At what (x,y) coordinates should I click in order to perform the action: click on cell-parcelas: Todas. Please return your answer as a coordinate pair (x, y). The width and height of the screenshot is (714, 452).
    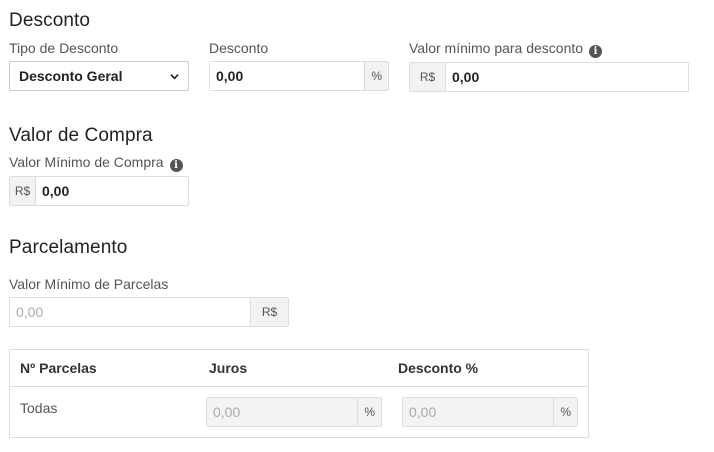
    Looking at the image, I should click on (39, 408).